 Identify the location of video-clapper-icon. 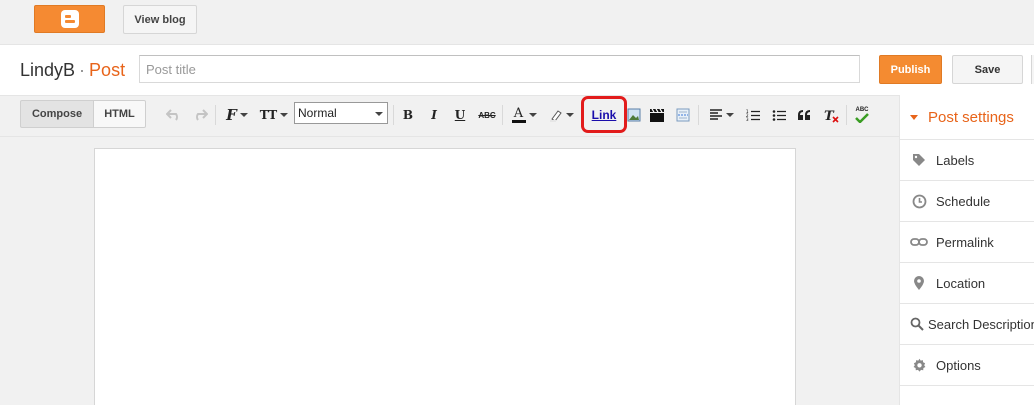
(657, 115).